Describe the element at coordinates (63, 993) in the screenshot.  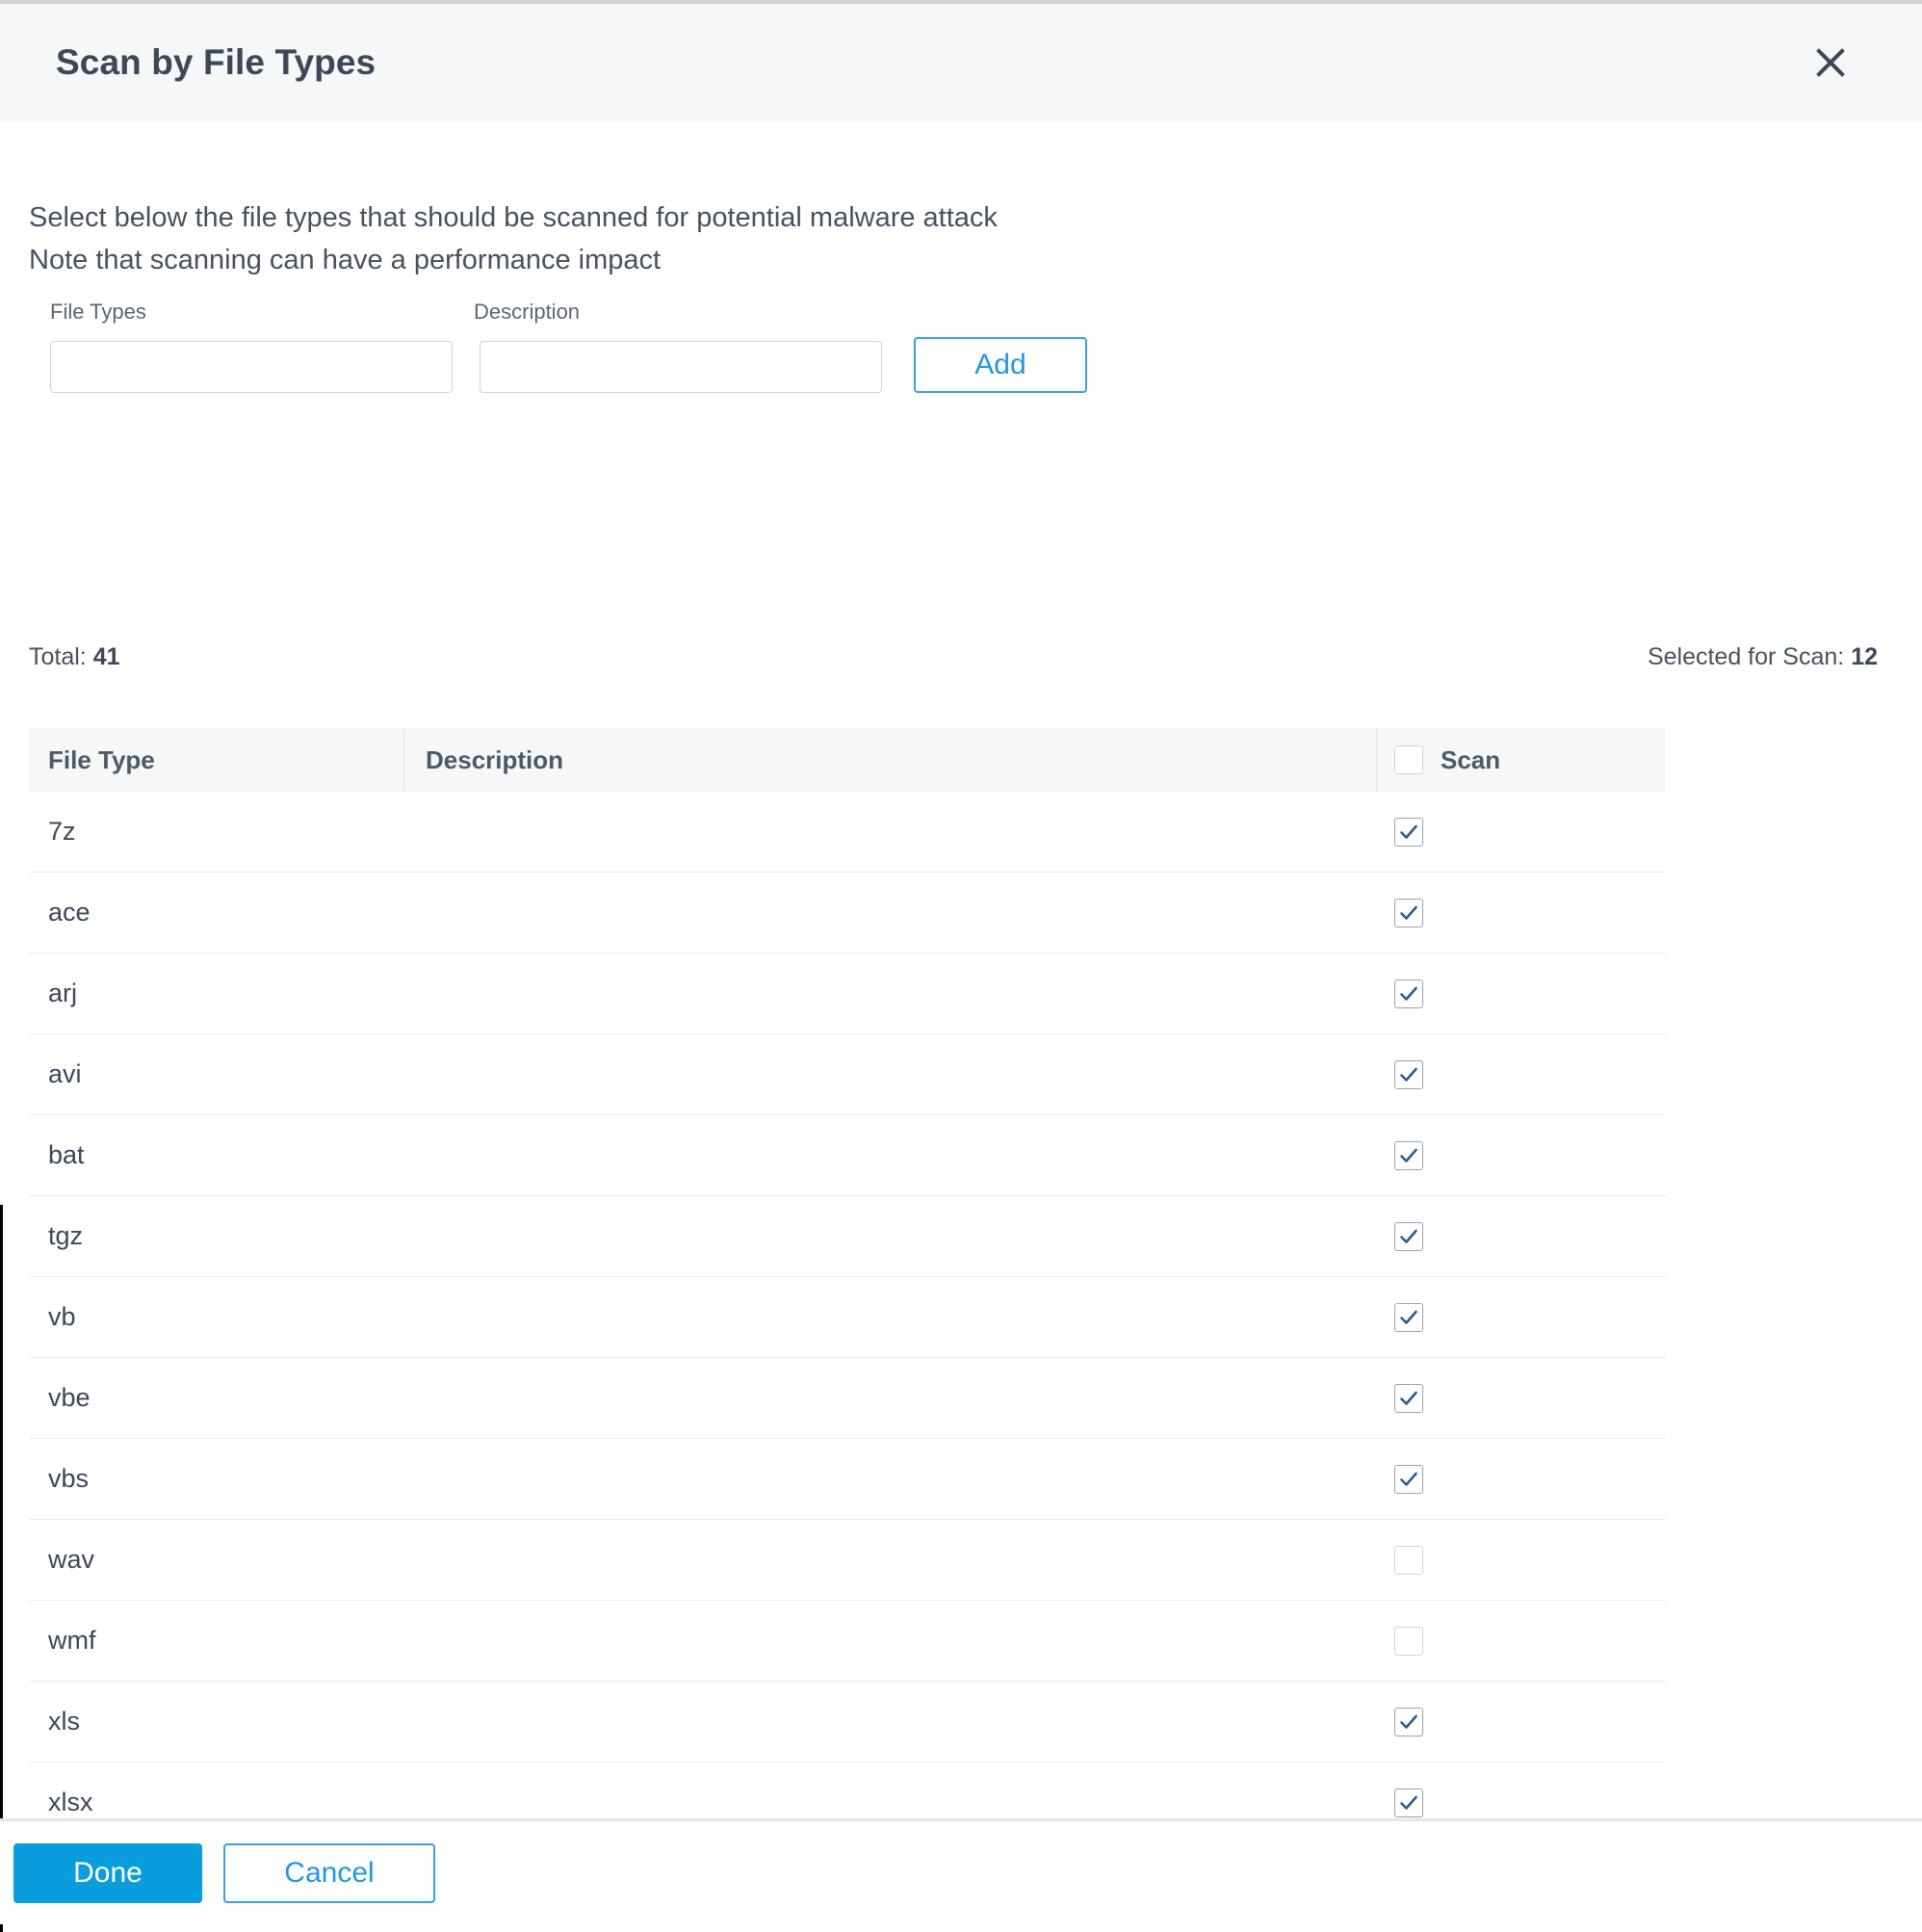
I see `cell-file-type: arj` at that location.